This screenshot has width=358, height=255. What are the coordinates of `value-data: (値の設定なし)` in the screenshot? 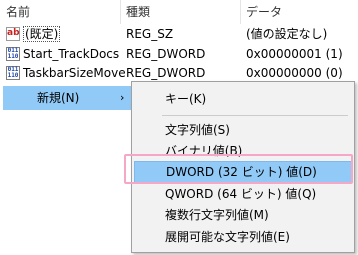 It's located at (287, 34).